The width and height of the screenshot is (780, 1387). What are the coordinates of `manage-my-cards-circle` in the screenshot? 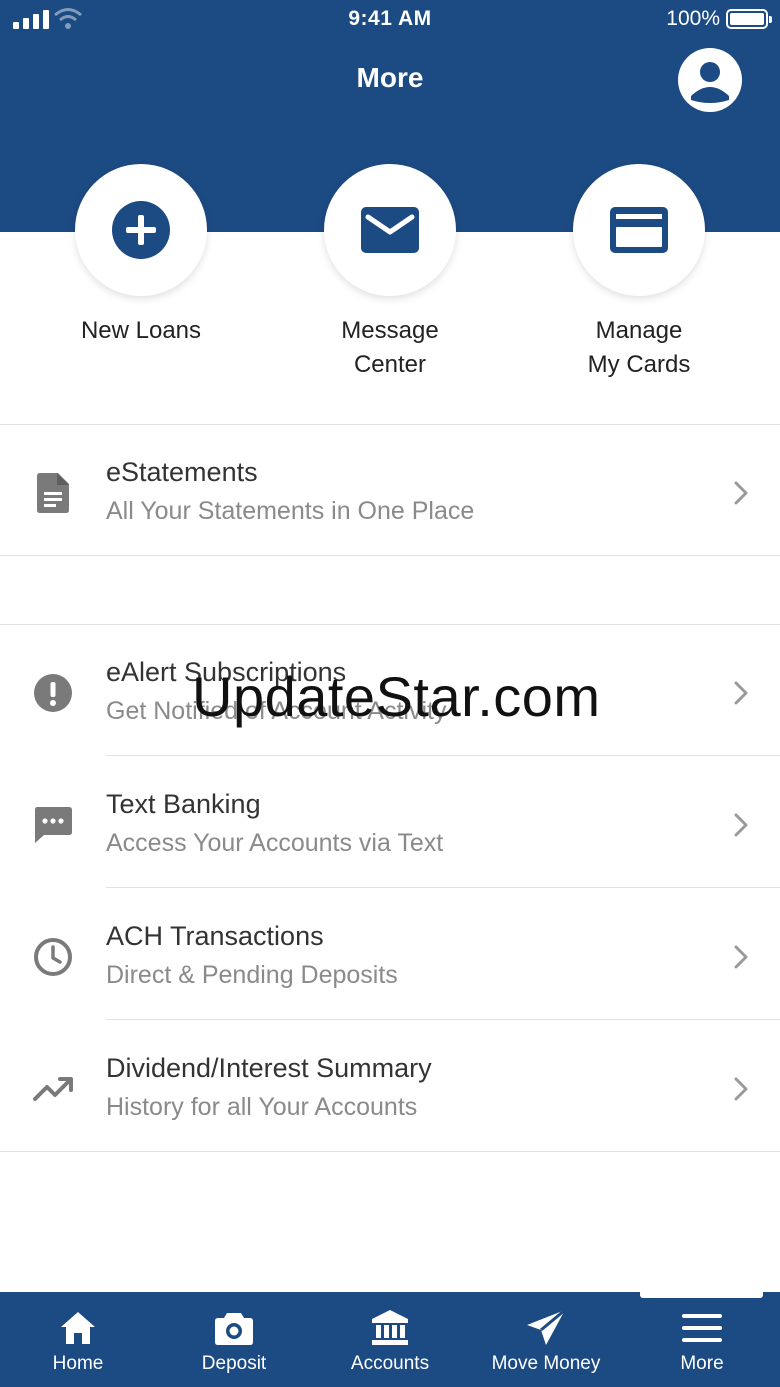 It's located at (639, 230).